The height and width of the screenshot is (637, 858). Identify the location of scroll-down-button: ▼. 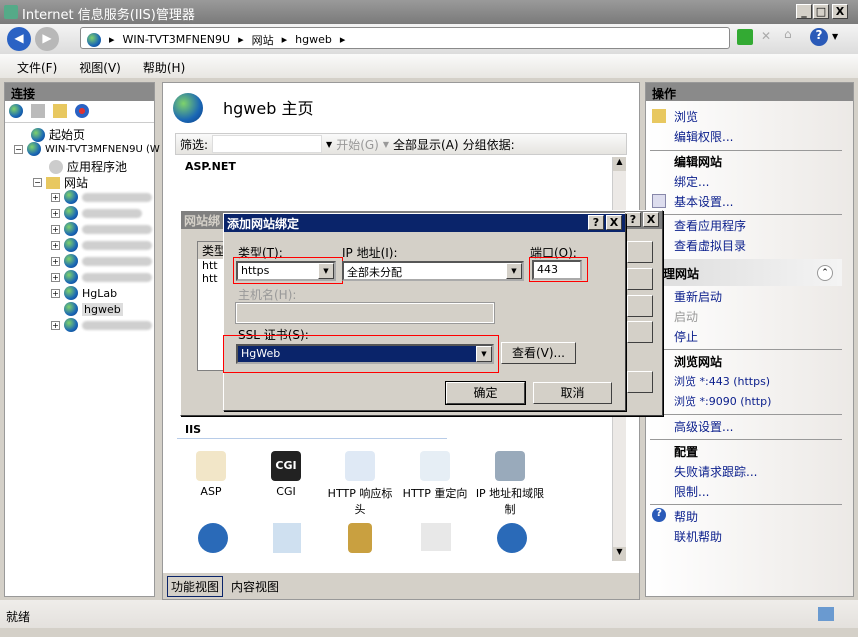
(619, 554).